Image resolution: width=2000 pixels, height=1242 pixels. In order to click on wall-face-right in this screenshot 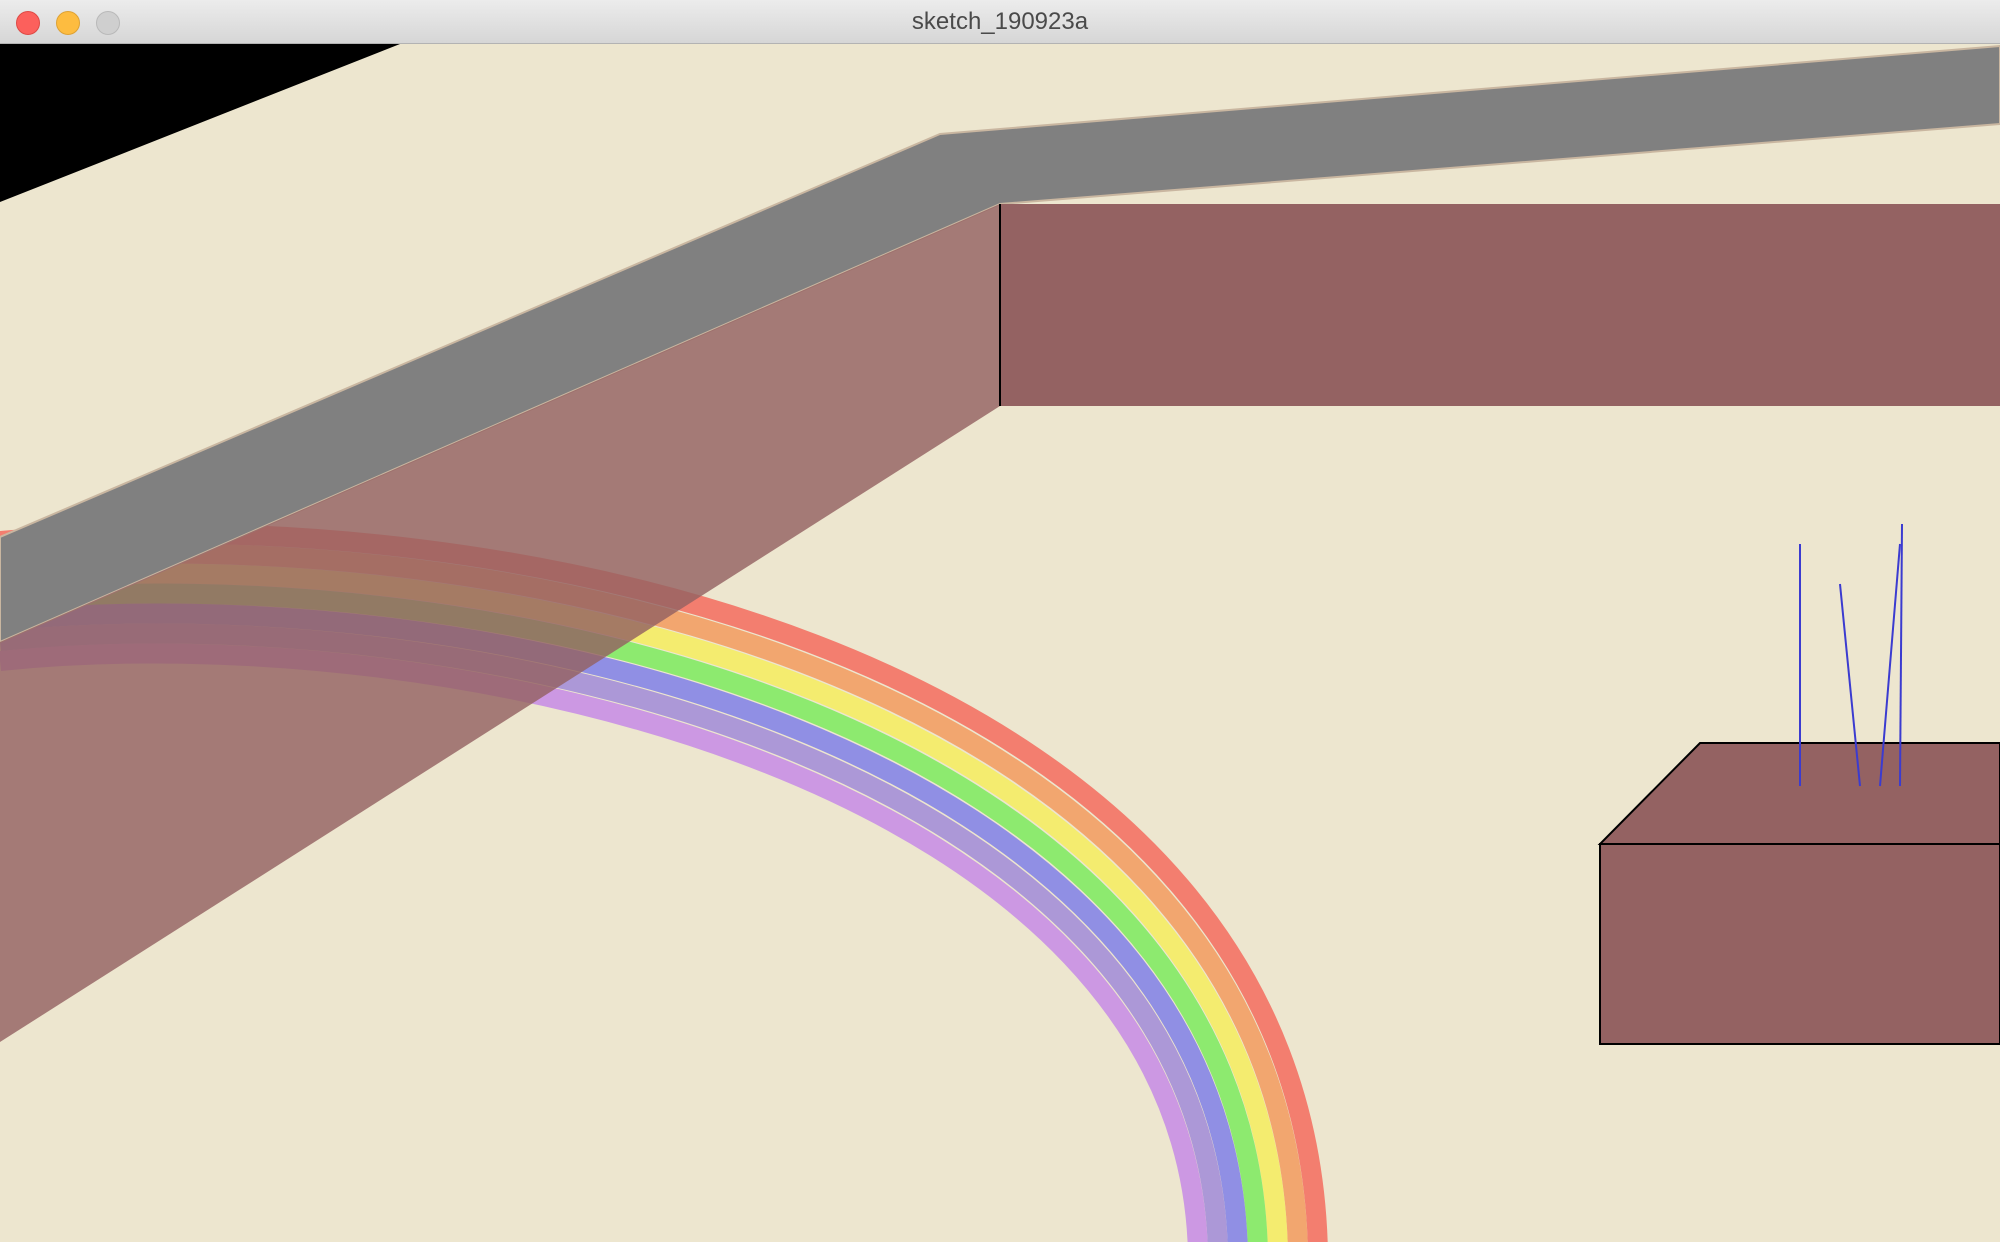, I will do `click(1500, 305)`.